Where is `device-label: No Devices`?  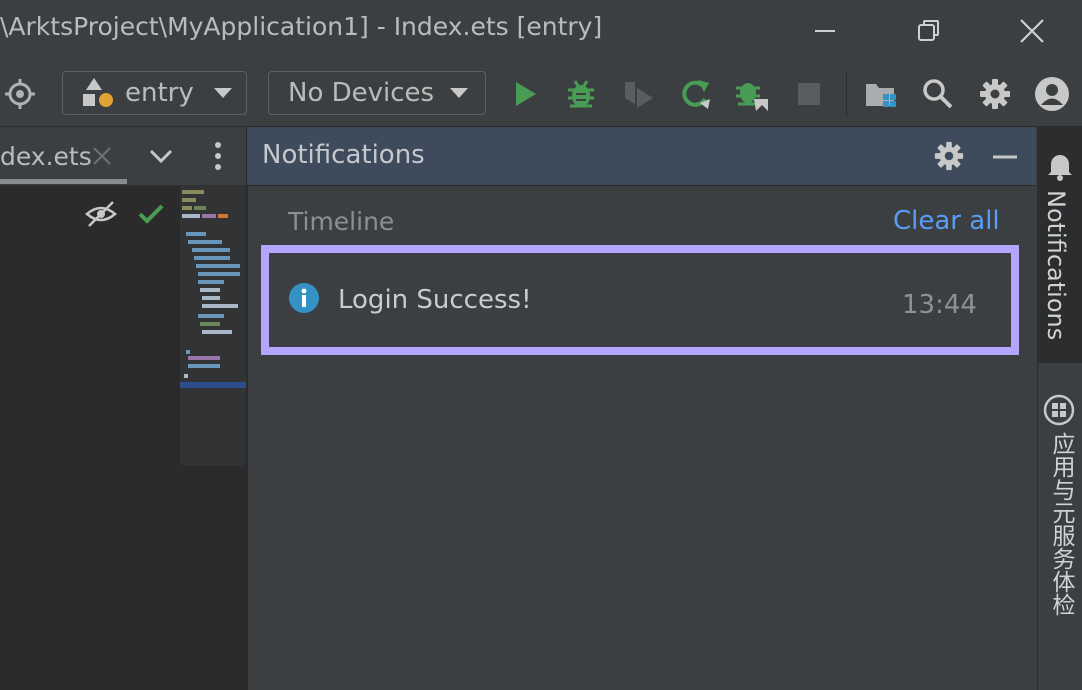 device-label: No Devices is located at coordinates (361, 93).